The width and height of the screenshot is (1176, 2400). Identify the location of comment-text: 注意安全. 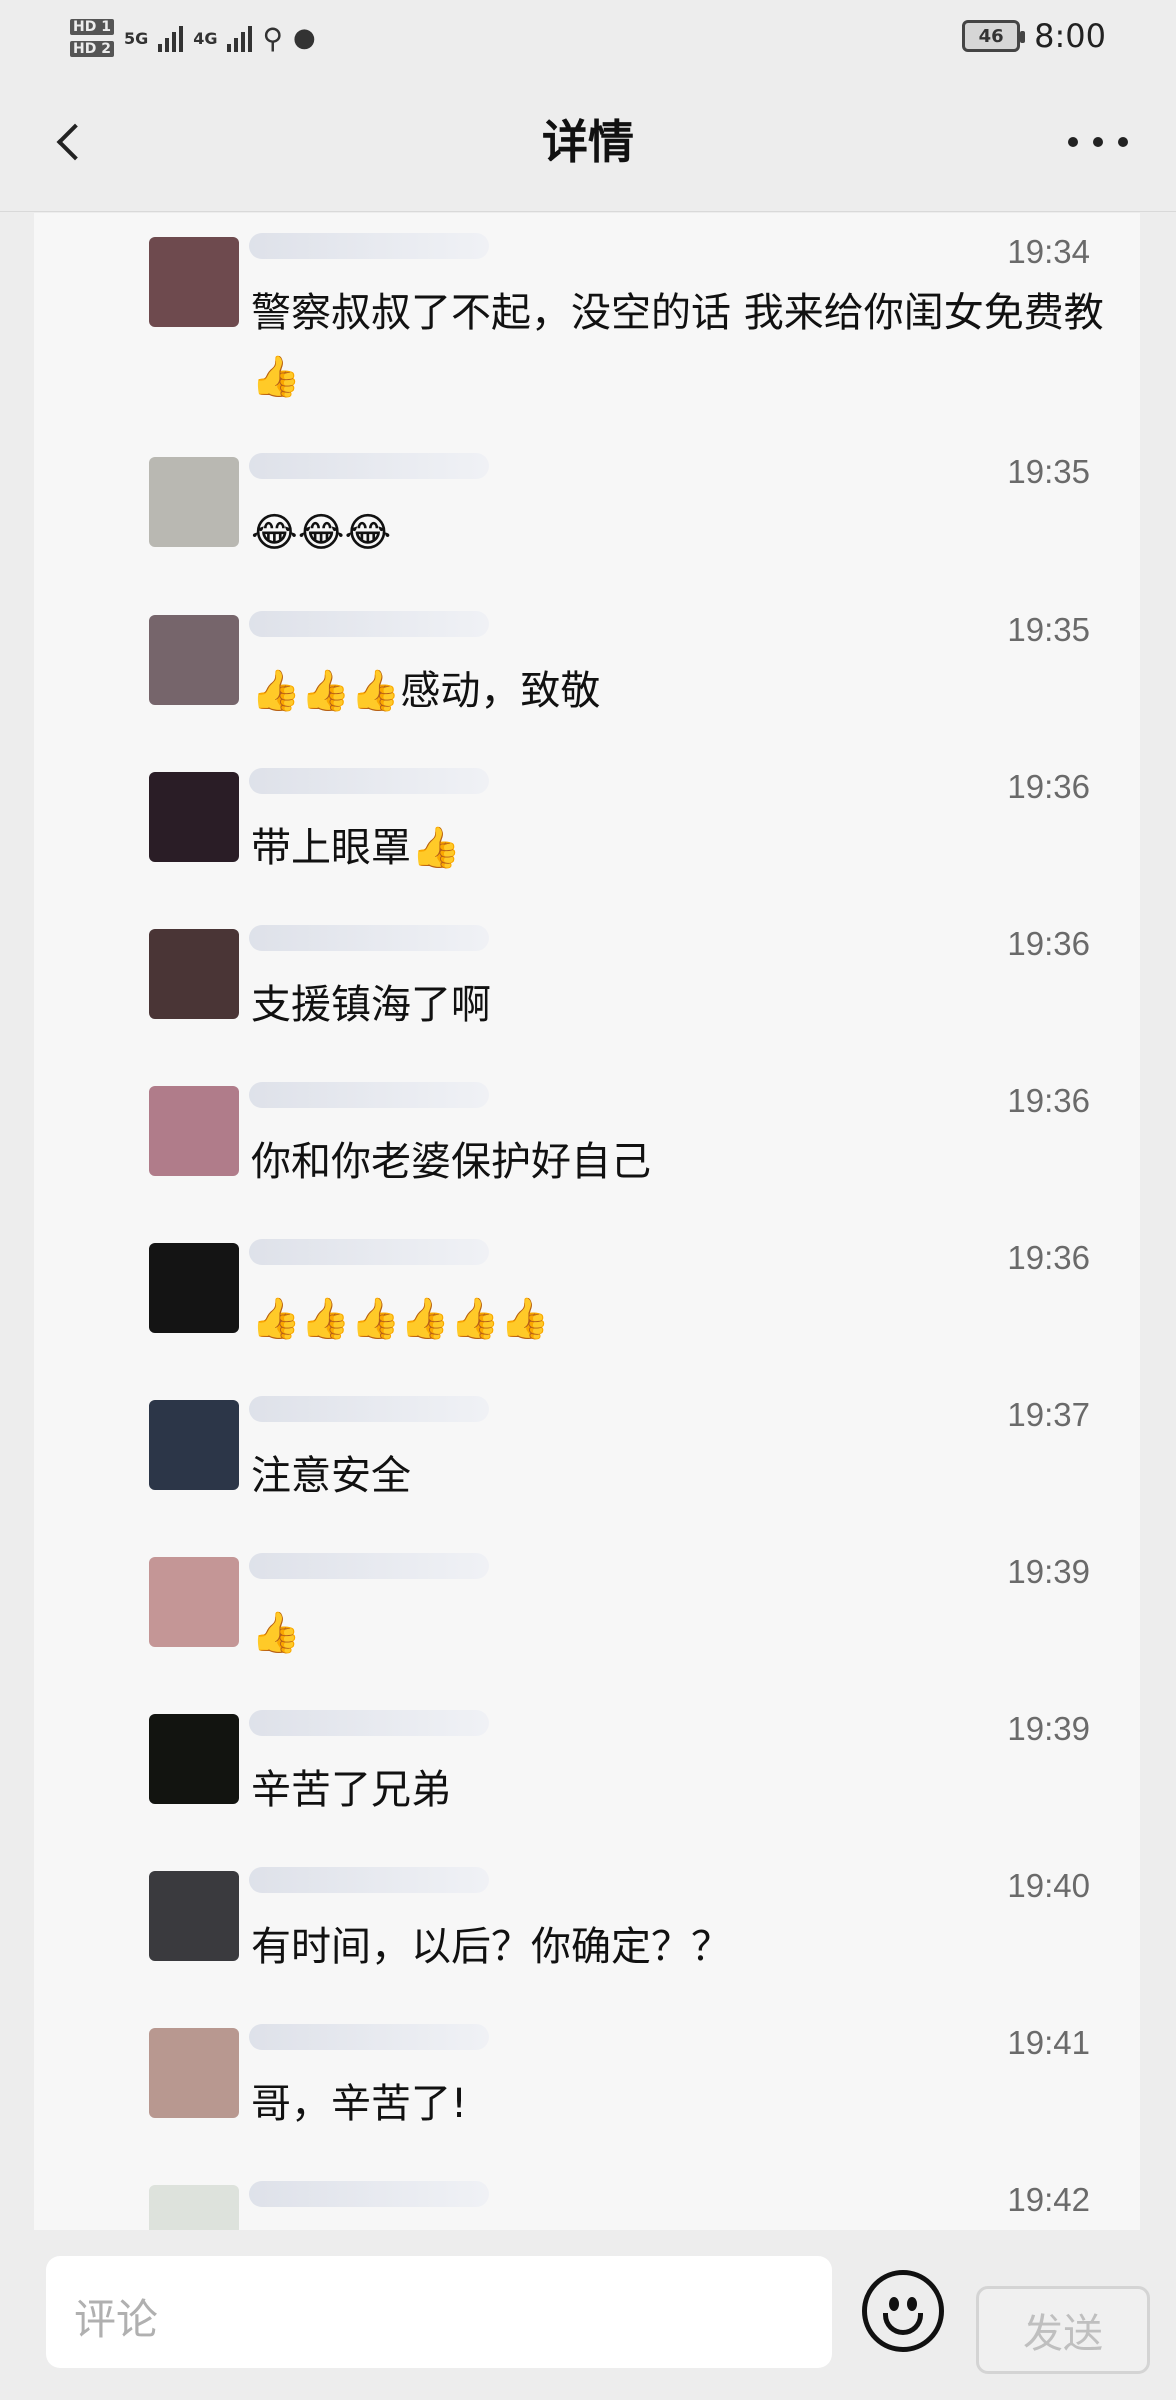
(331, 1476).